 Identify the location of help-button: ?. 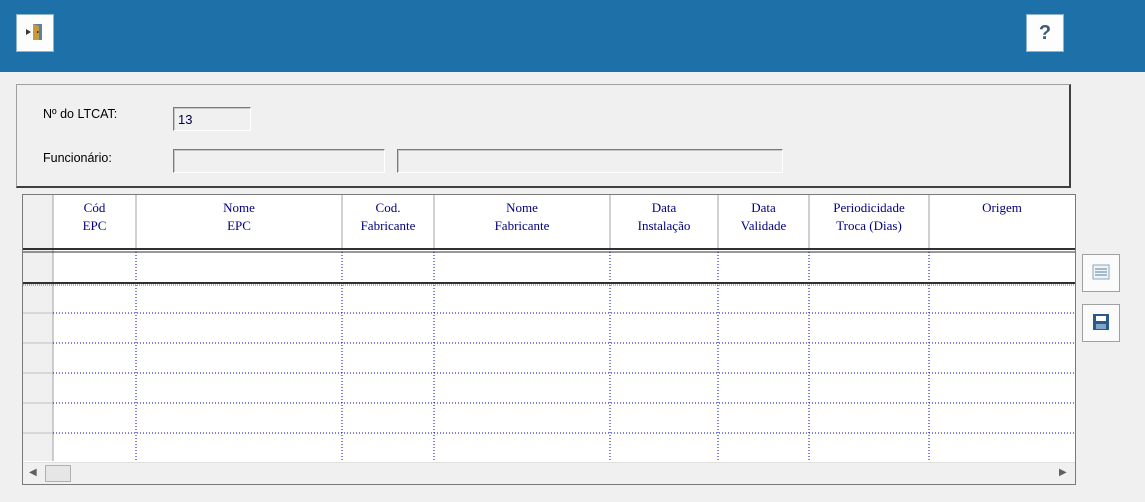
(1045, 33).